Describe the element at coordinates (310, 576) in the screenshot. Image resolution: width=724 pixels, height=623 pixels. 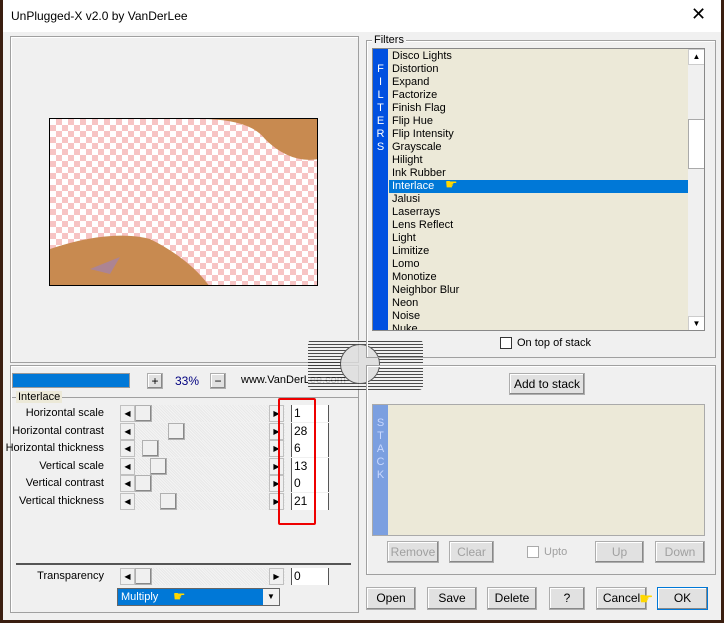
I see `slider-value: 0` at that location.